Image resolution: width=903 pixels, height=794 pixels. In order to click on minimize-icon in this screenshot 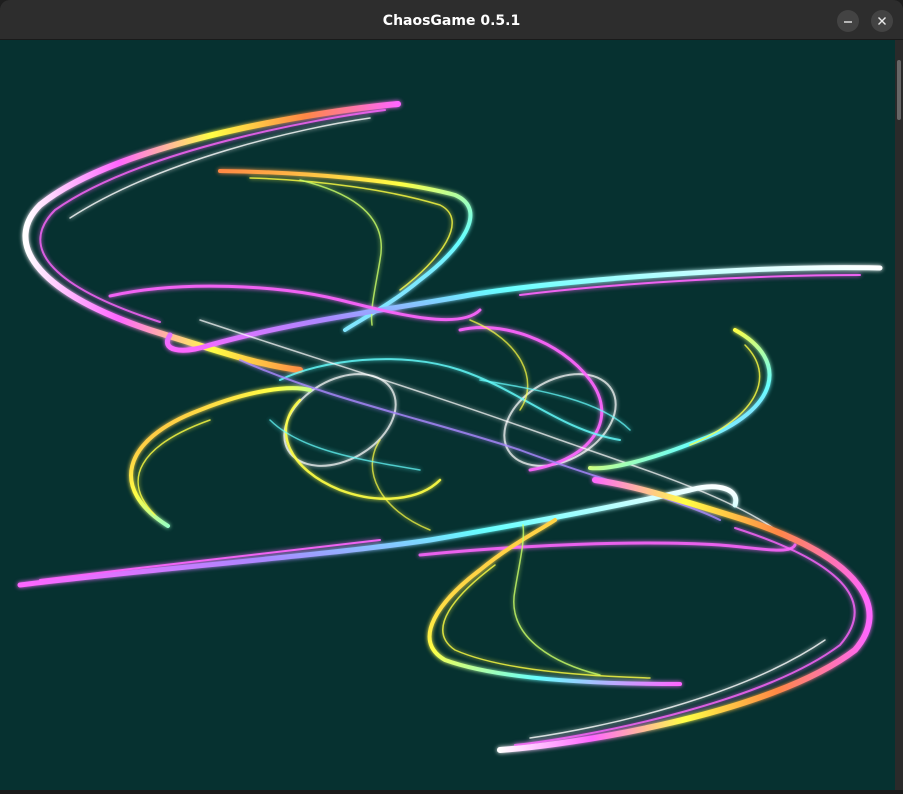, I will do `click(848, 22)`.